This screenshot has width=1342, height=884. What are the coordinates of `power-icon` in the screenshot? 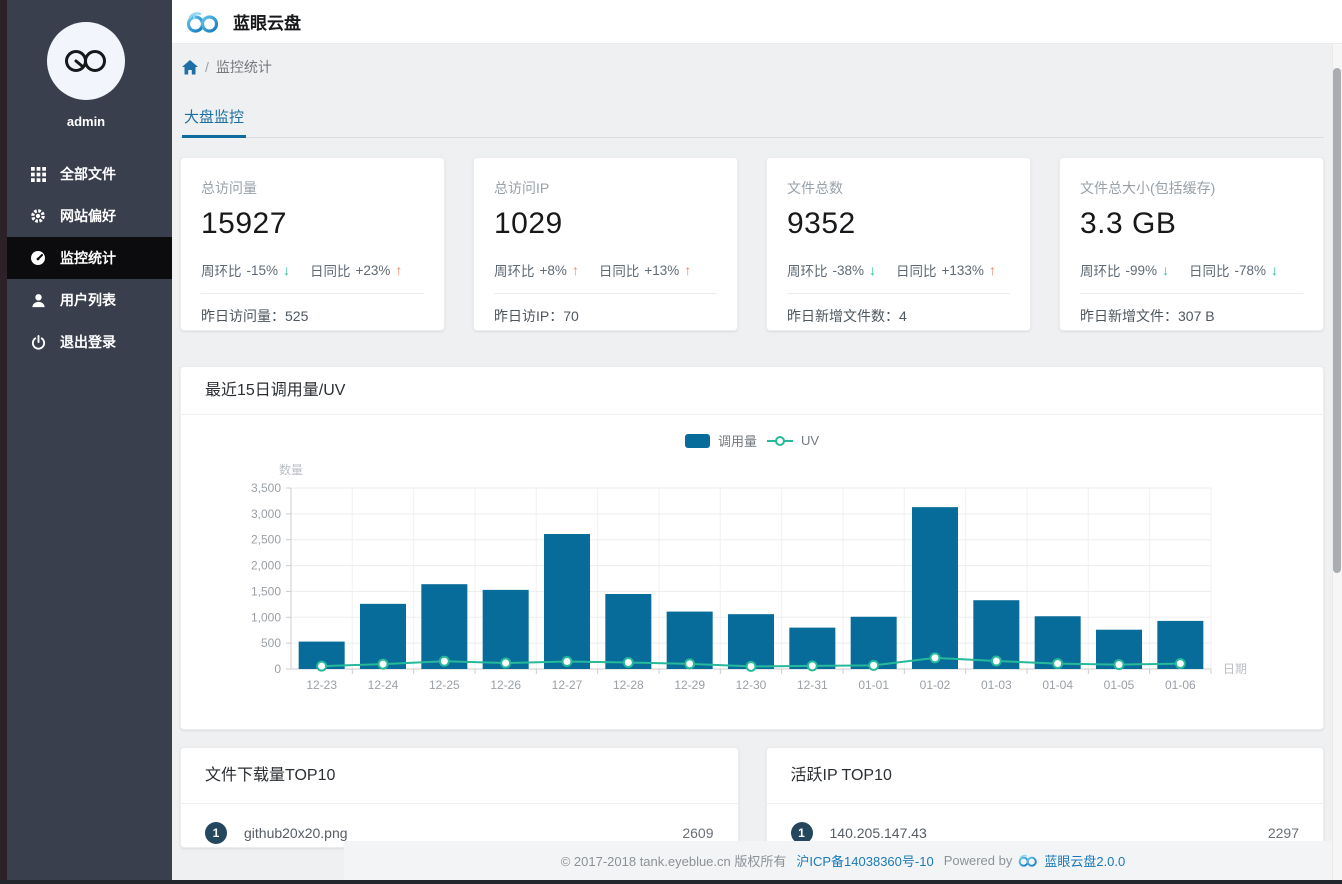 It's located at (38, 342).